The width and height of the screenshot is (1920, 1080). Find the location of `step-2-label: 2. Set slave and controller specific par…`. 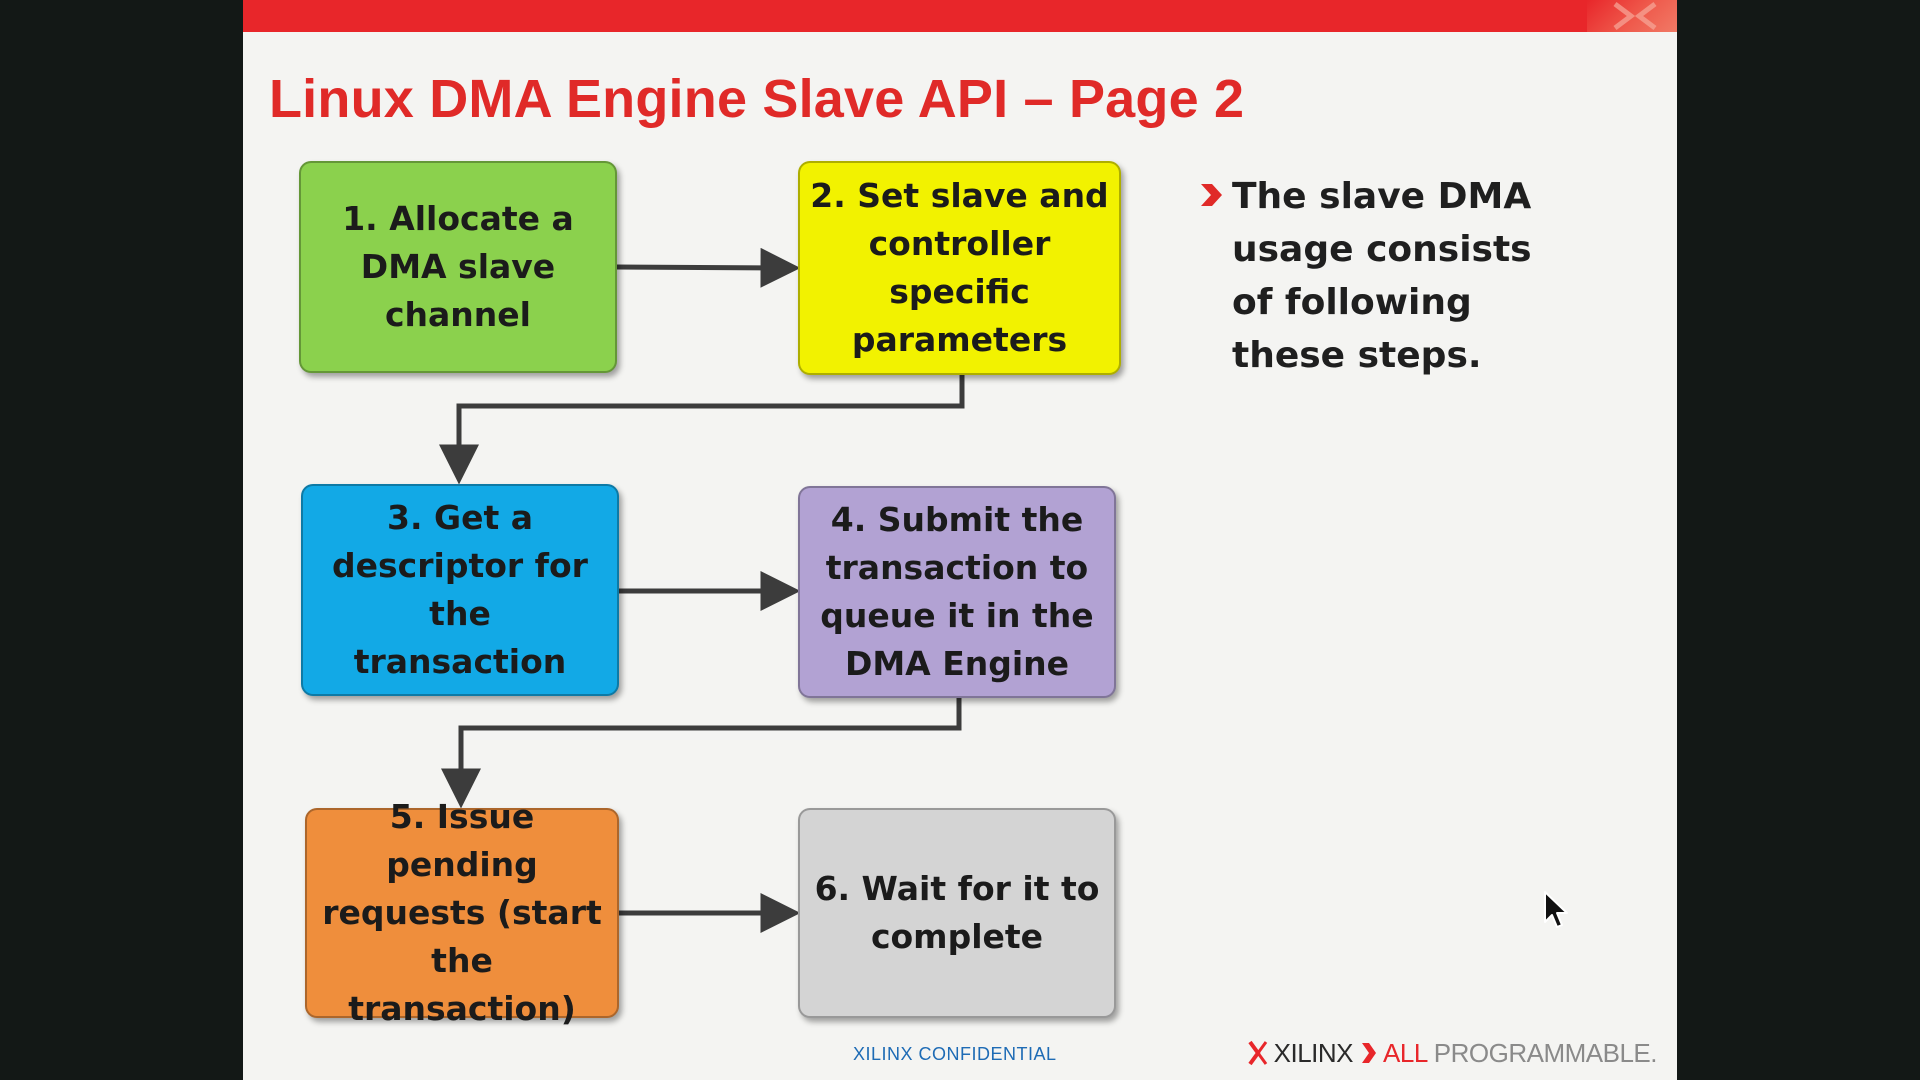

step-2-label: 2. Set slave and controller specific par… is located at coordinates (959, 267).